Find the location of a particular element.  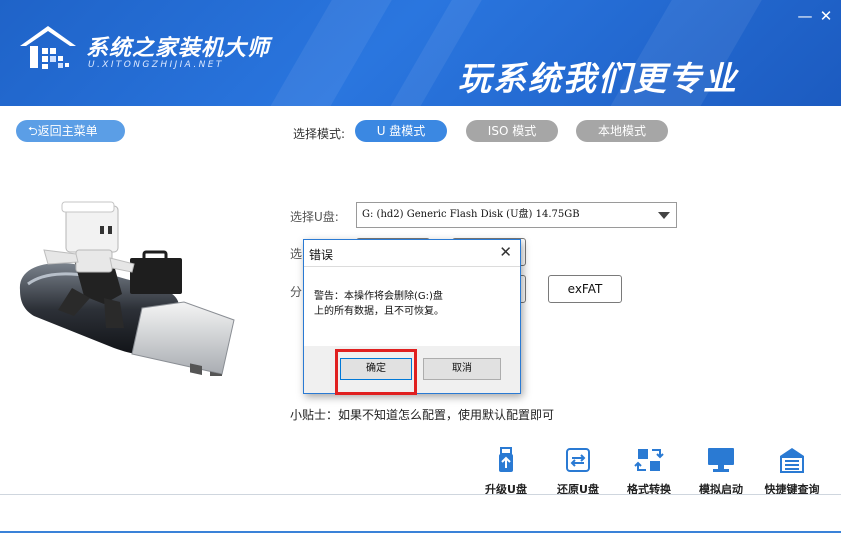

close-button: ✕ is located at coordinates (826, 17).